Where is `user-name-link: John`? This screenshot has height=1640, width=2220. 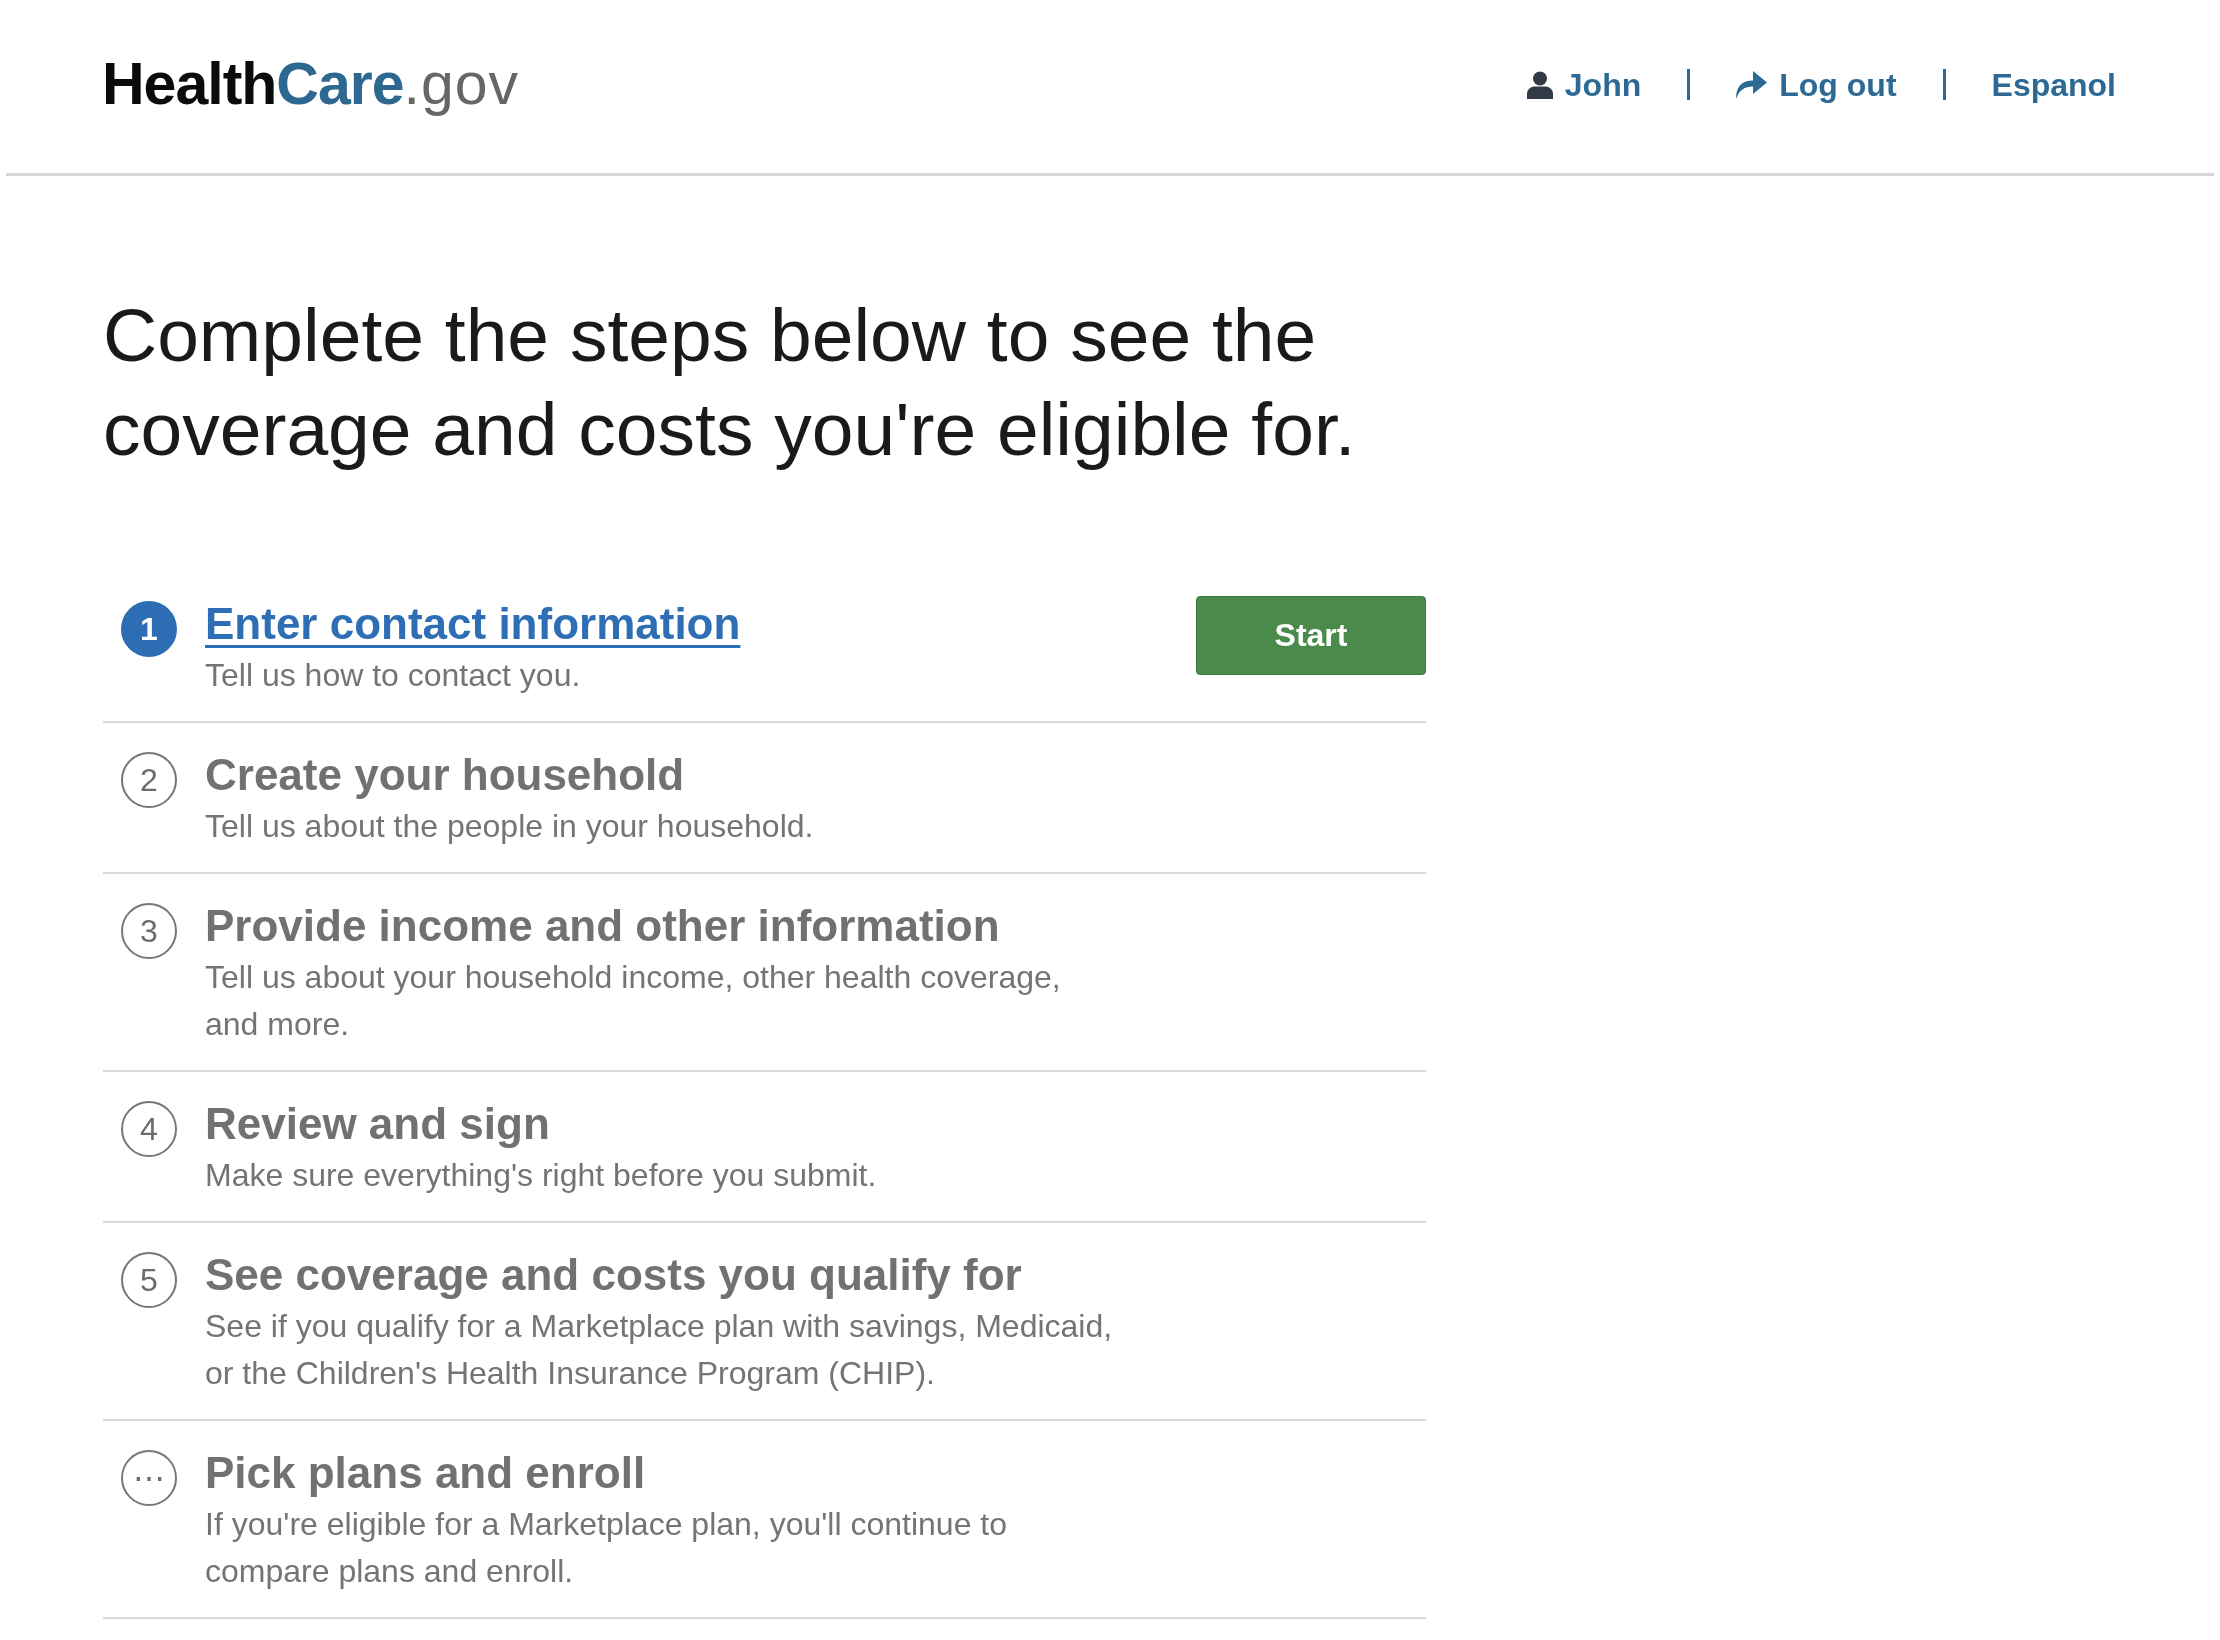
user-name-link: John is located at coordinates (1584, 84).